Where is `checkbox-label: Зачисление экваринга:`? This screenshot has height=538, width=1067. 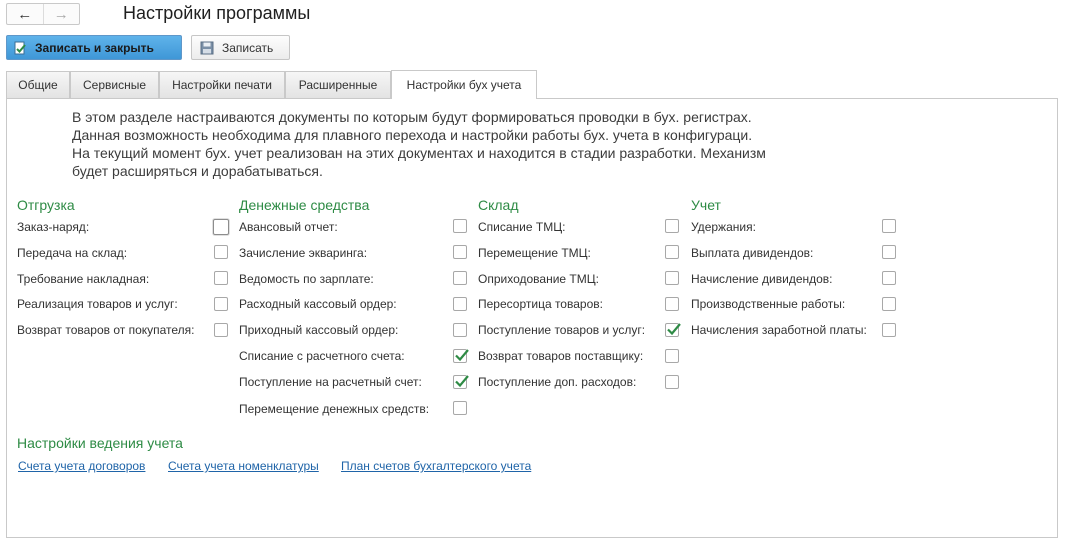
checkbox-label: Зачисление экваринга: is located at coordinates (303, 253).